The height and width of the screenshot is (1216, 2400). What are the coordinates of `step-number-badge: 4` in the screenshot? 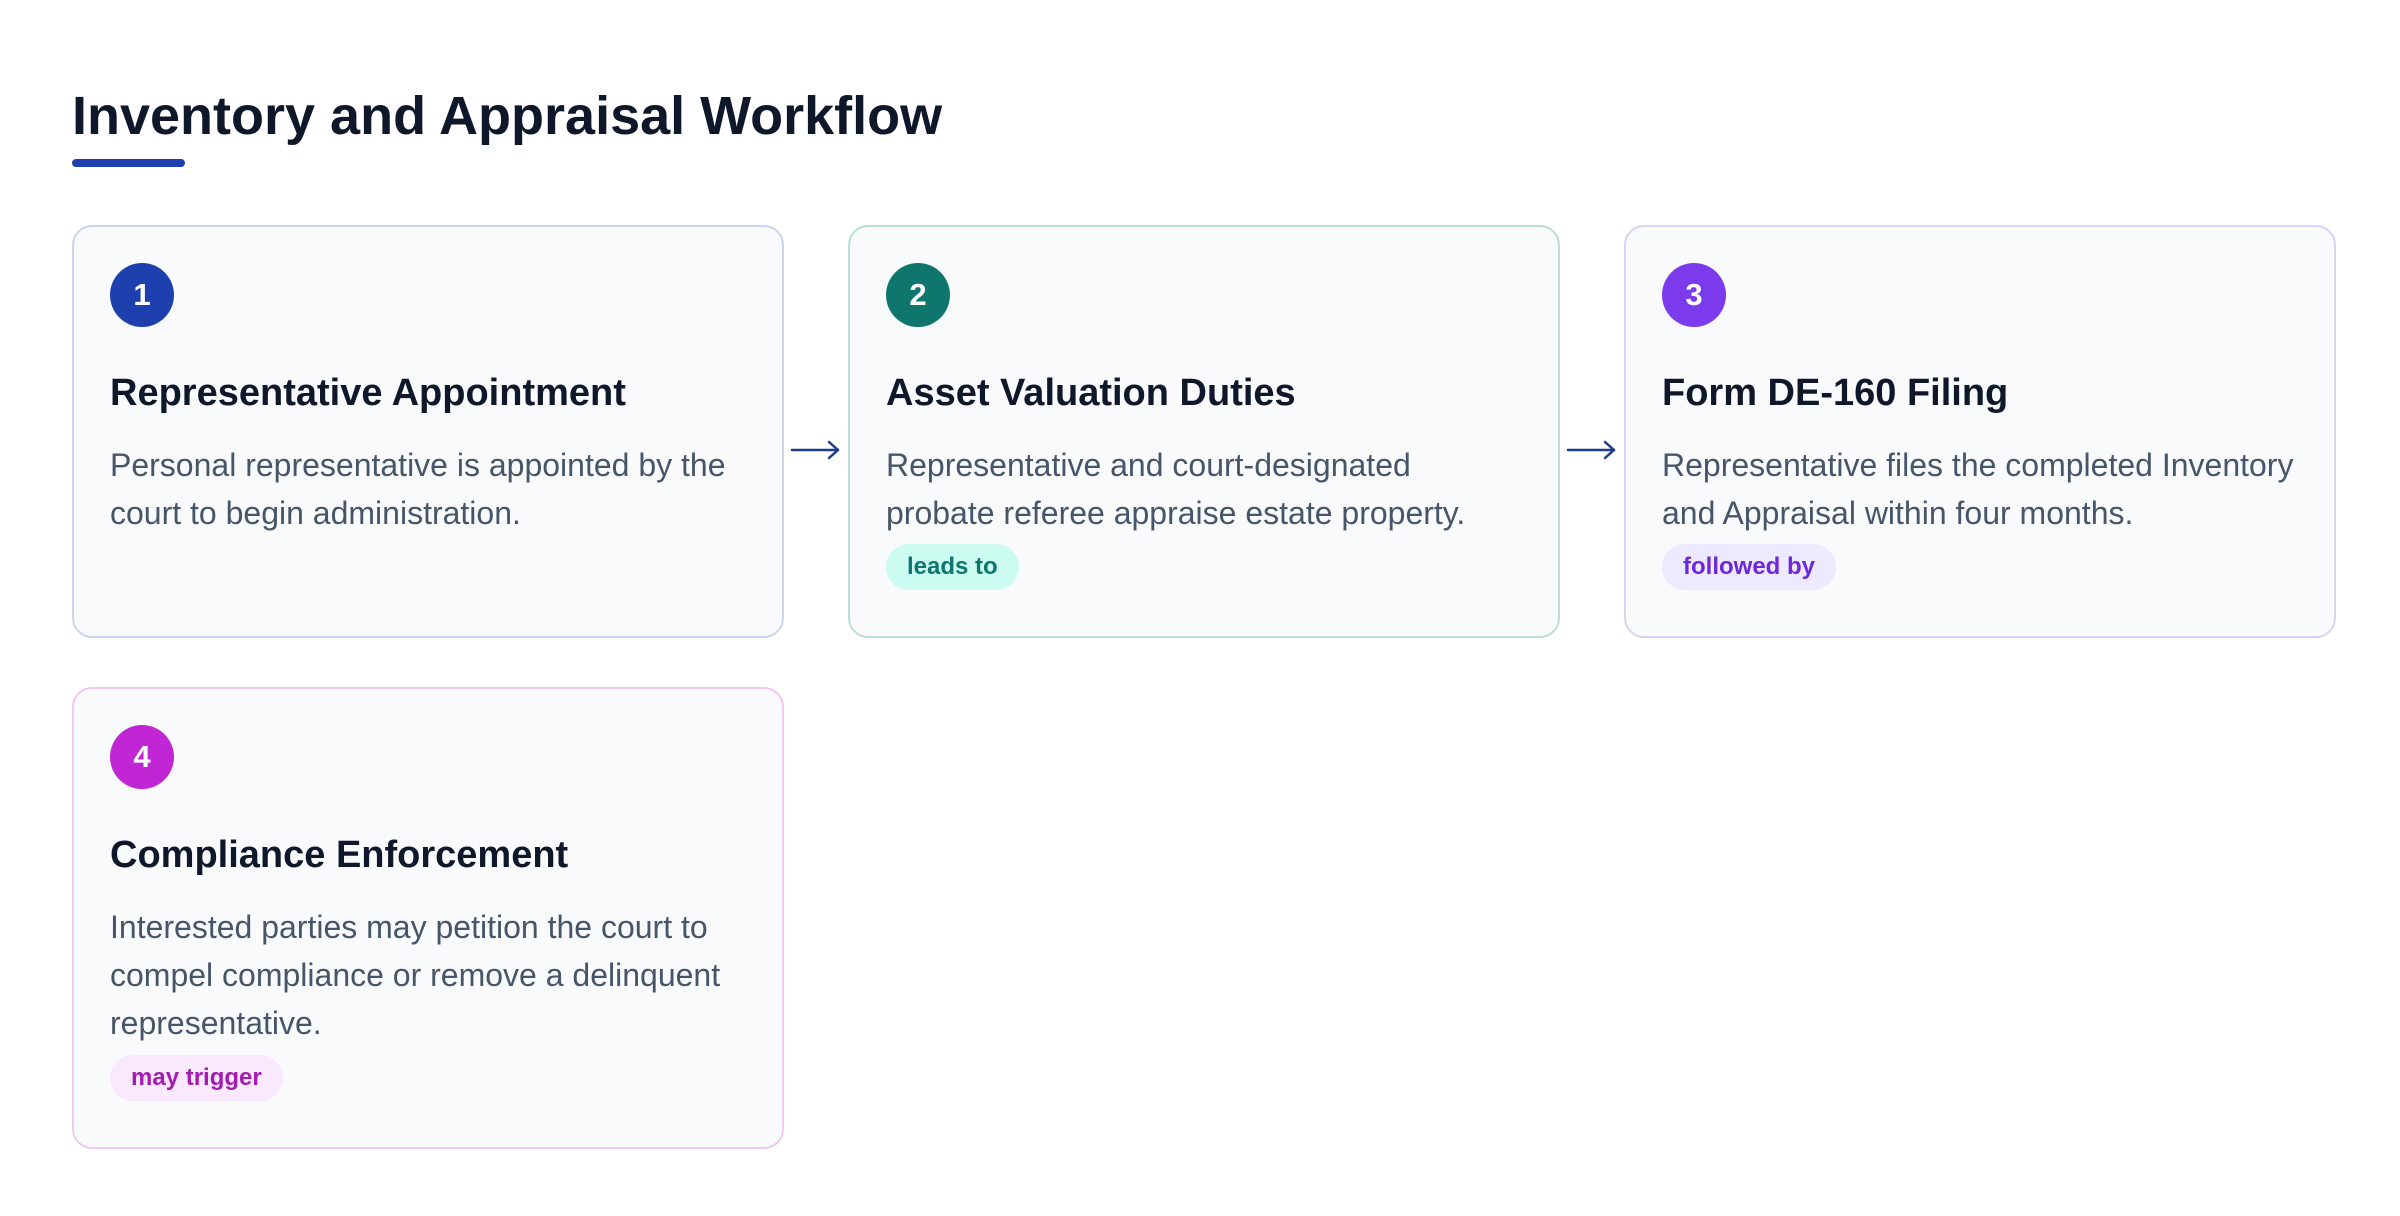 It's located at (142, 757).